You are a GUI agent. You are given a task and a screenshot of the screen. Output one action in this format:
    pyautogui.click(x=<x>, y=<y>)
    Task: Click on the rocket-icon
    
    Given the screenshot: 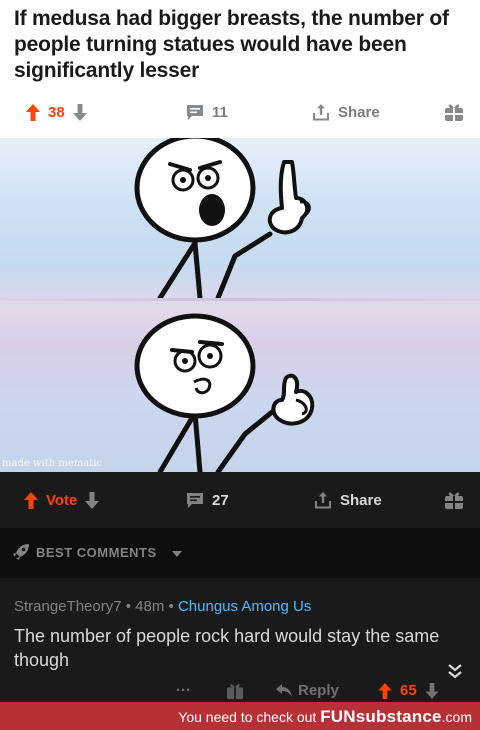 What is the action you would take?
    pyautogui.click(x=21, y=552)
    